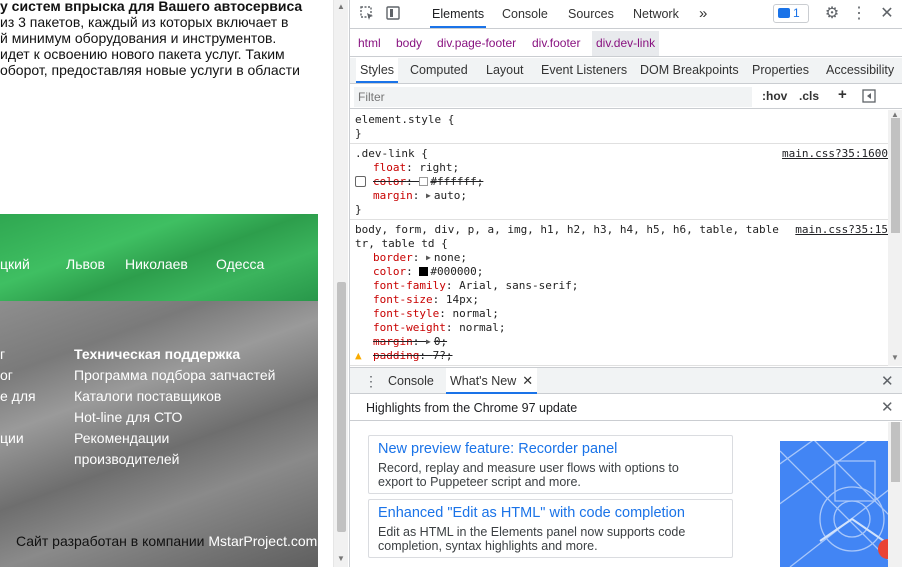 This screenshot has width=902, height=567. Describe the element at coordinates (584, 70) in the screenshot. I see `tab-event-listeners: Event Listeners` at that location.